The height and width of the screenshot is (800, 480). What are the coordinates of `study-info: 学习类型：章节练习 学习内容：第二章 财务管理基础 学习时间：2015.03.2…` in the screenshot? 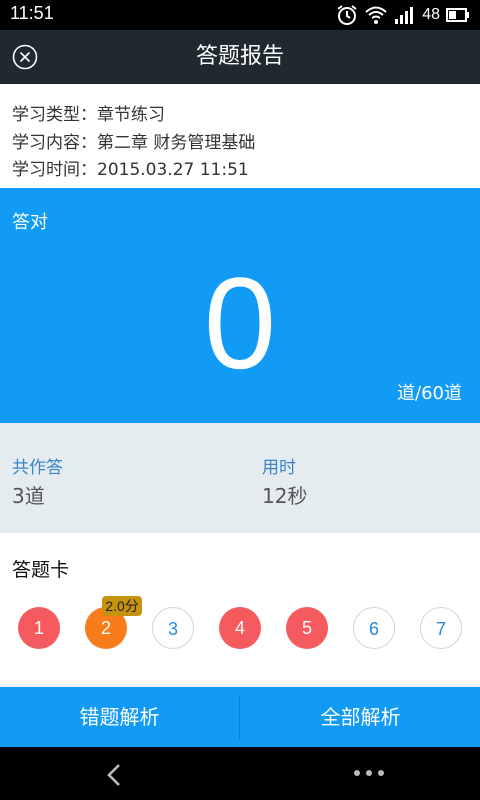 It's located at (240, 136).